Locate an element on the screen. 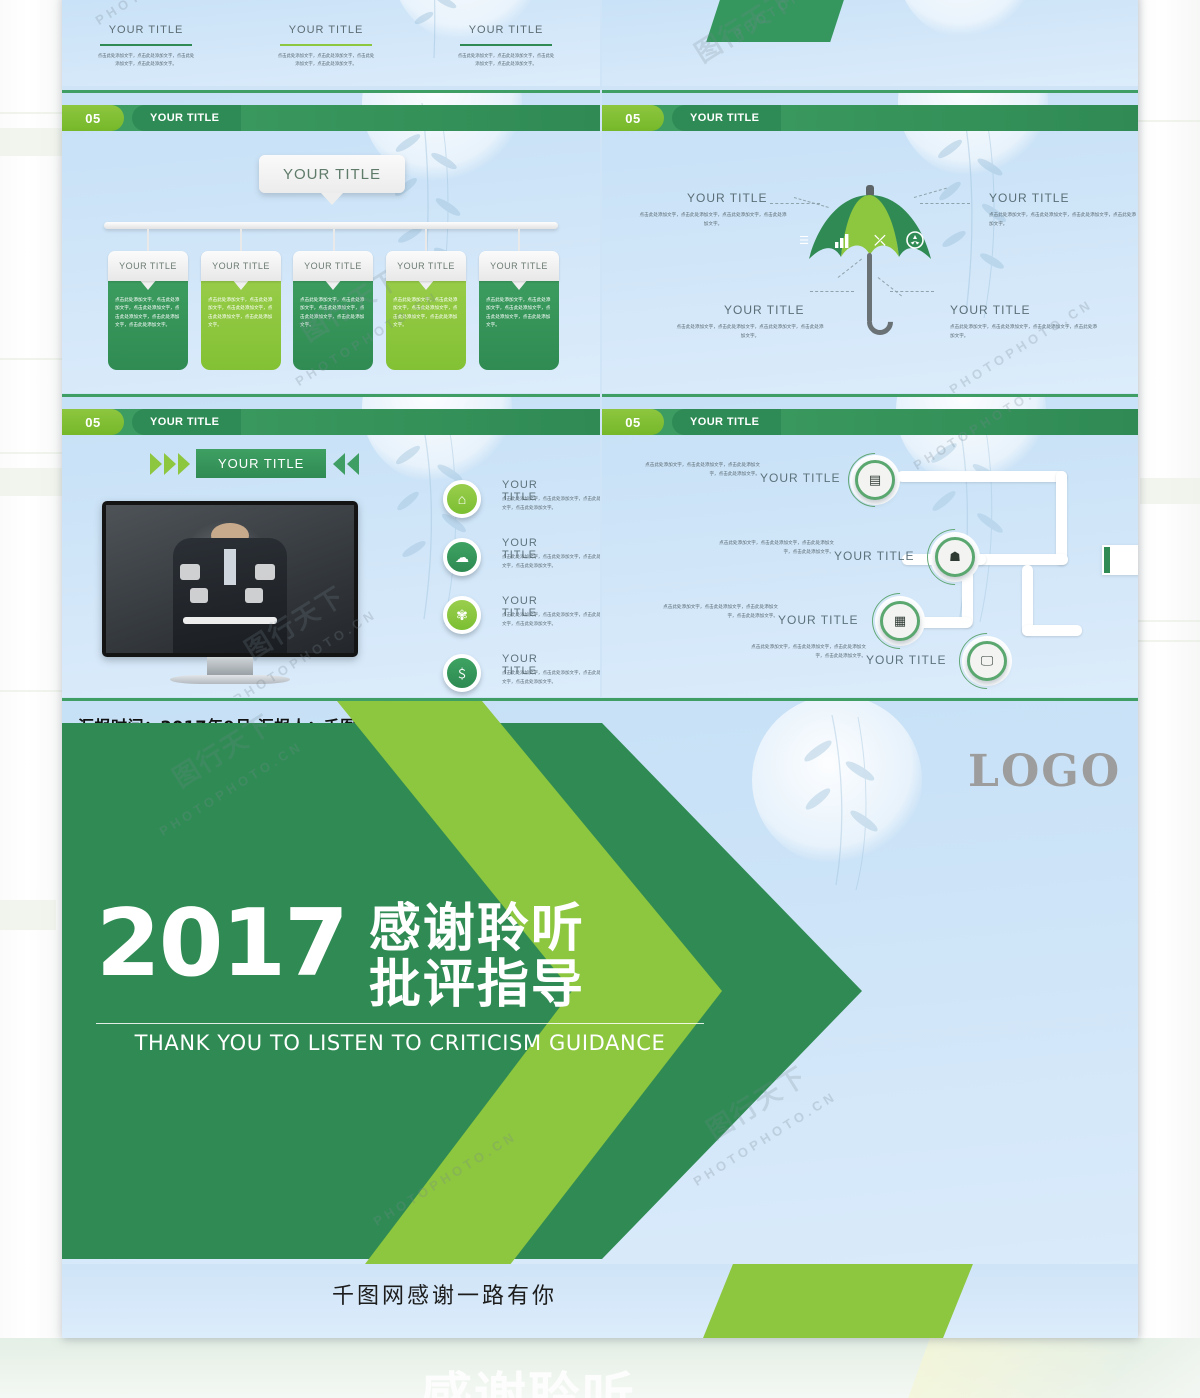  background-ghost-text: 感谢聆听 is located at coordinates (528, 1383).